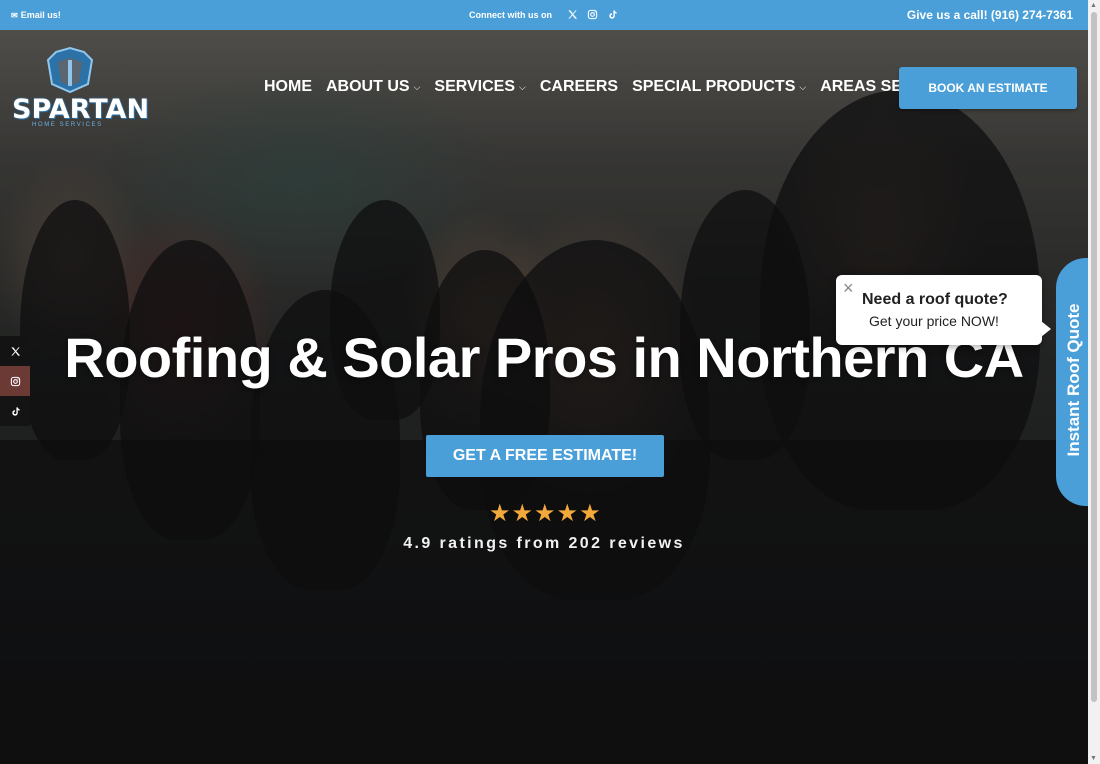 This screenshot has height=764, width=1100. What do you see at coordinates (848, 288) in the screenshot?
I see `close-icon: ×` at bounding box center [848, 288].